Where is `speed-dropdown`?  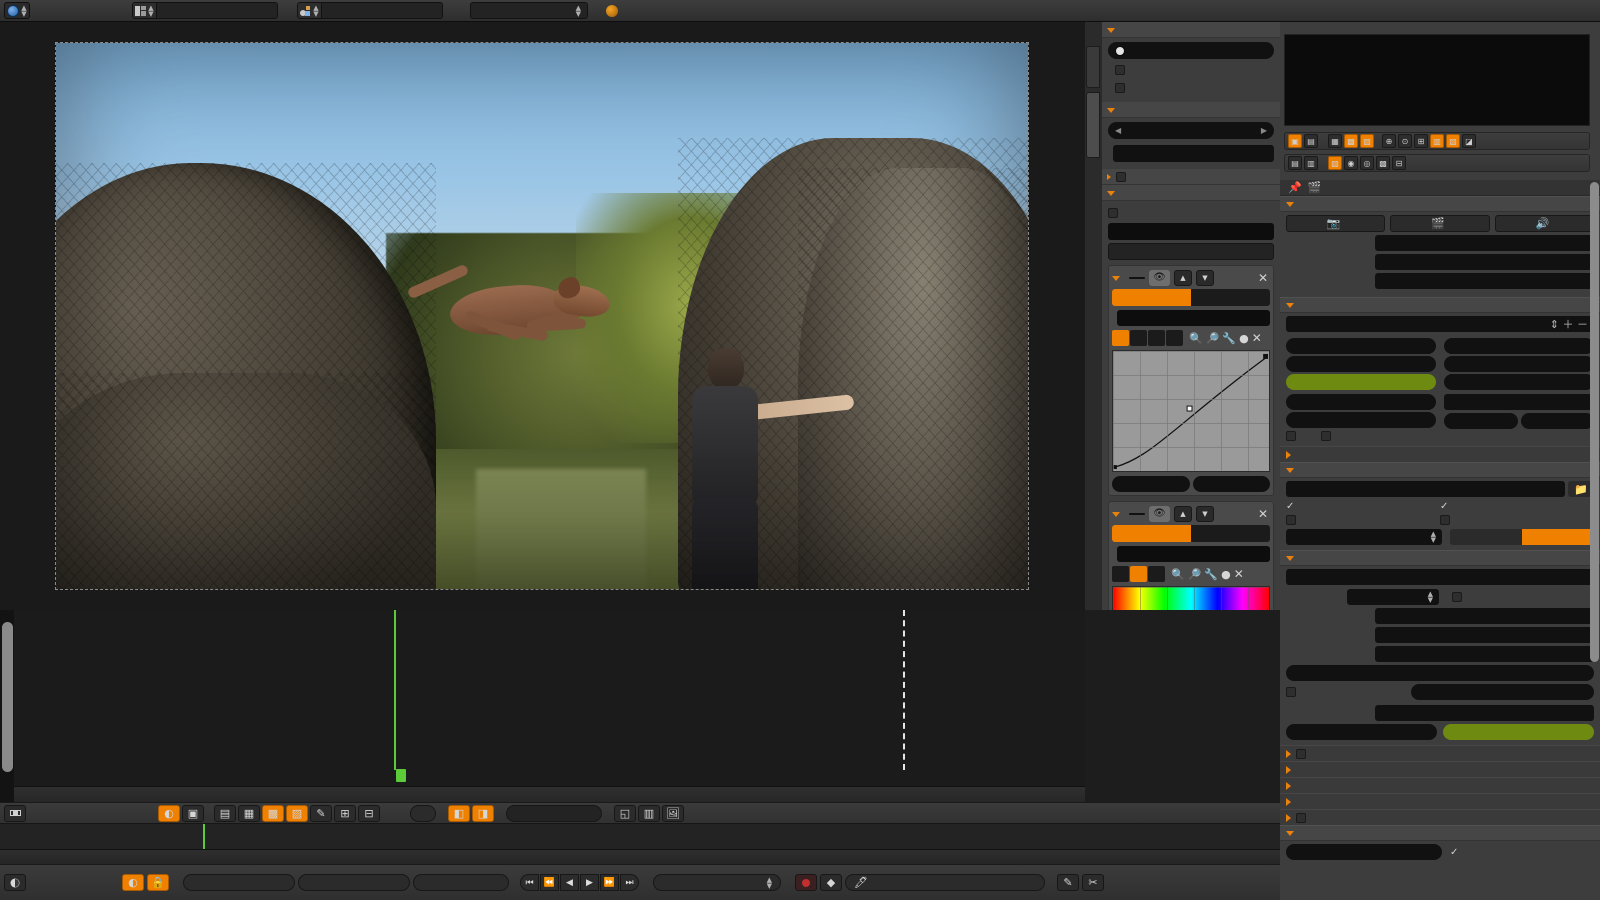 speed-dropdown is located at coordinates (1484, 654).